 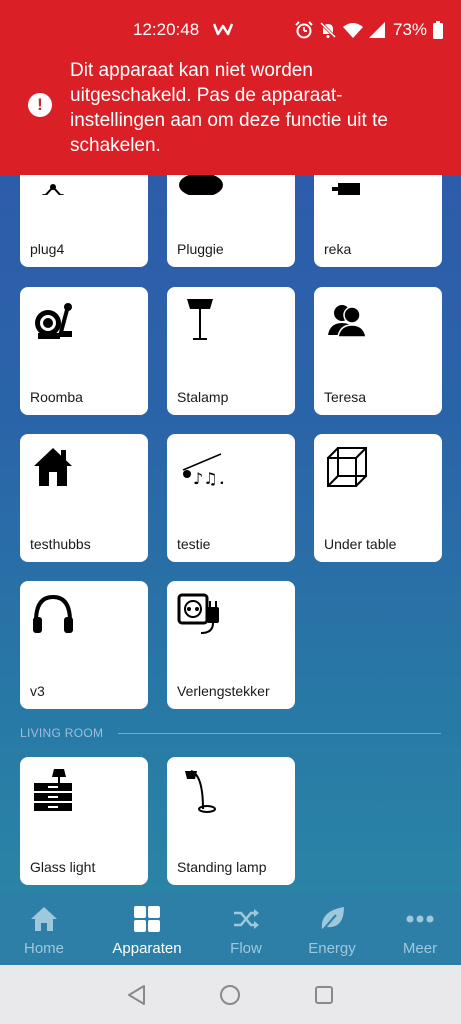 What do you see at coordinates (200, 791) in the screenshot?
I see `arc-lamp-icon` at bounding box center [200, 791].